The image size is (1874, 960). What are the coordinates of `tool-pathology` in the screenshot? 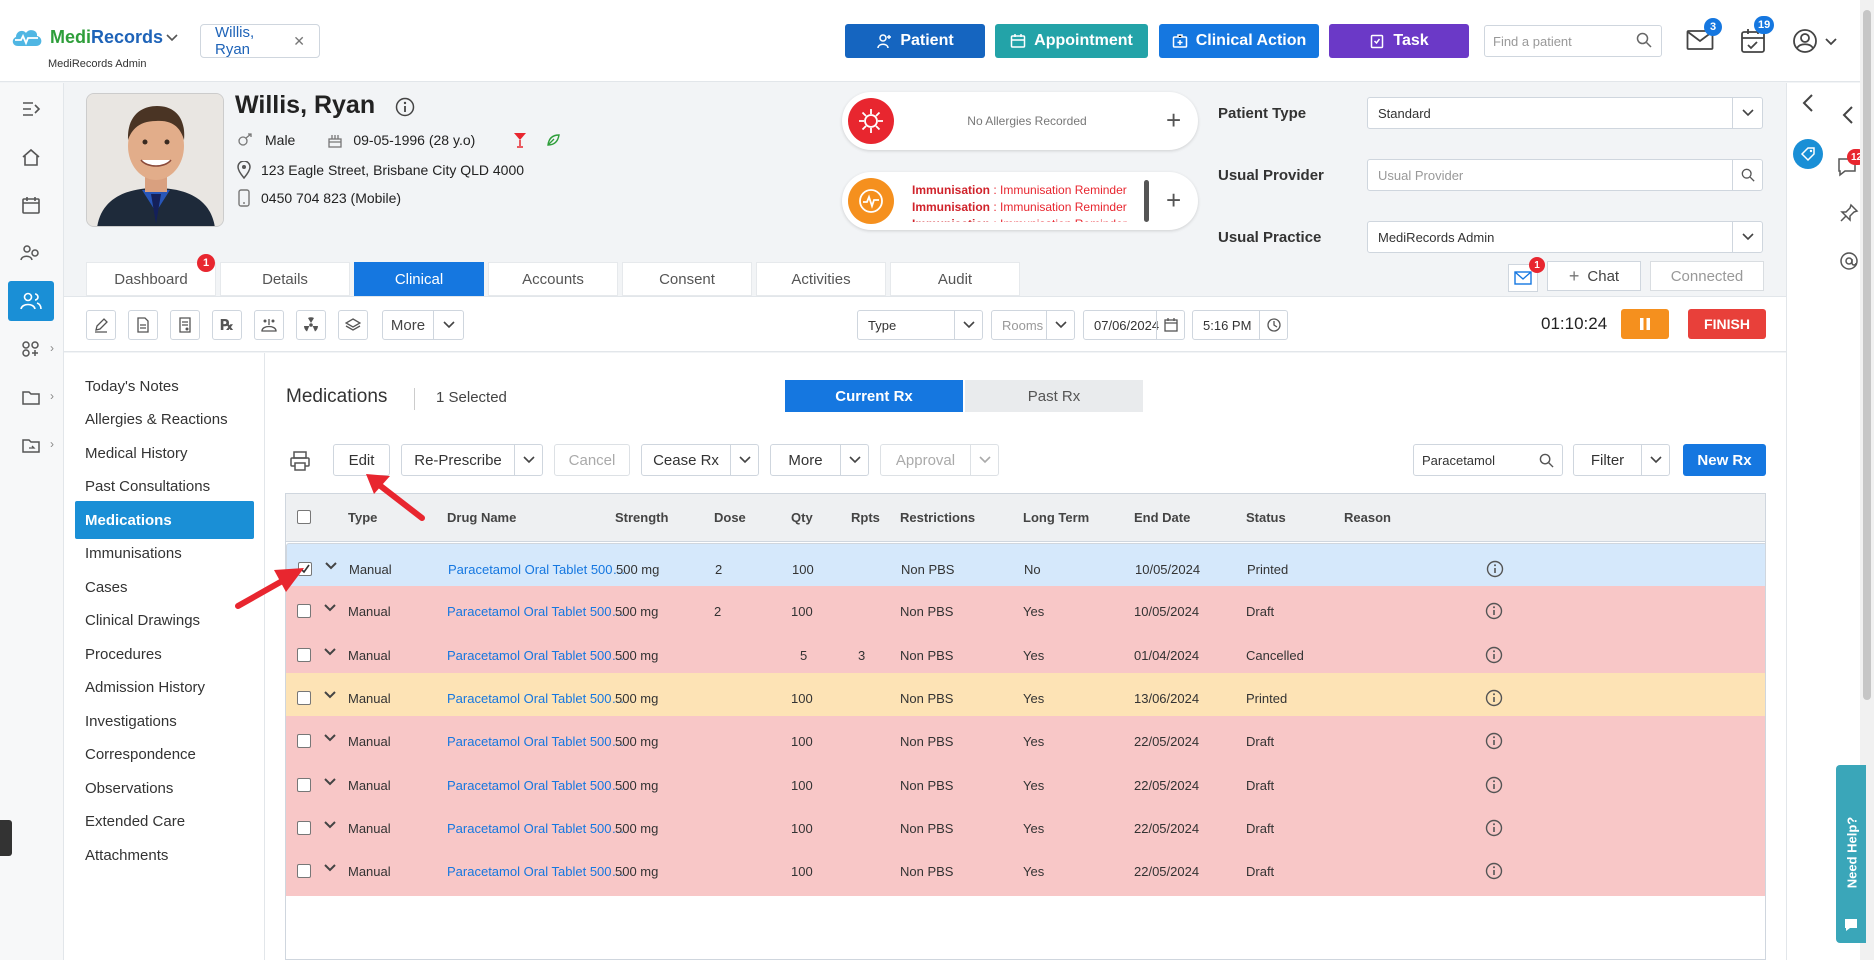 It's located at (269, 325).